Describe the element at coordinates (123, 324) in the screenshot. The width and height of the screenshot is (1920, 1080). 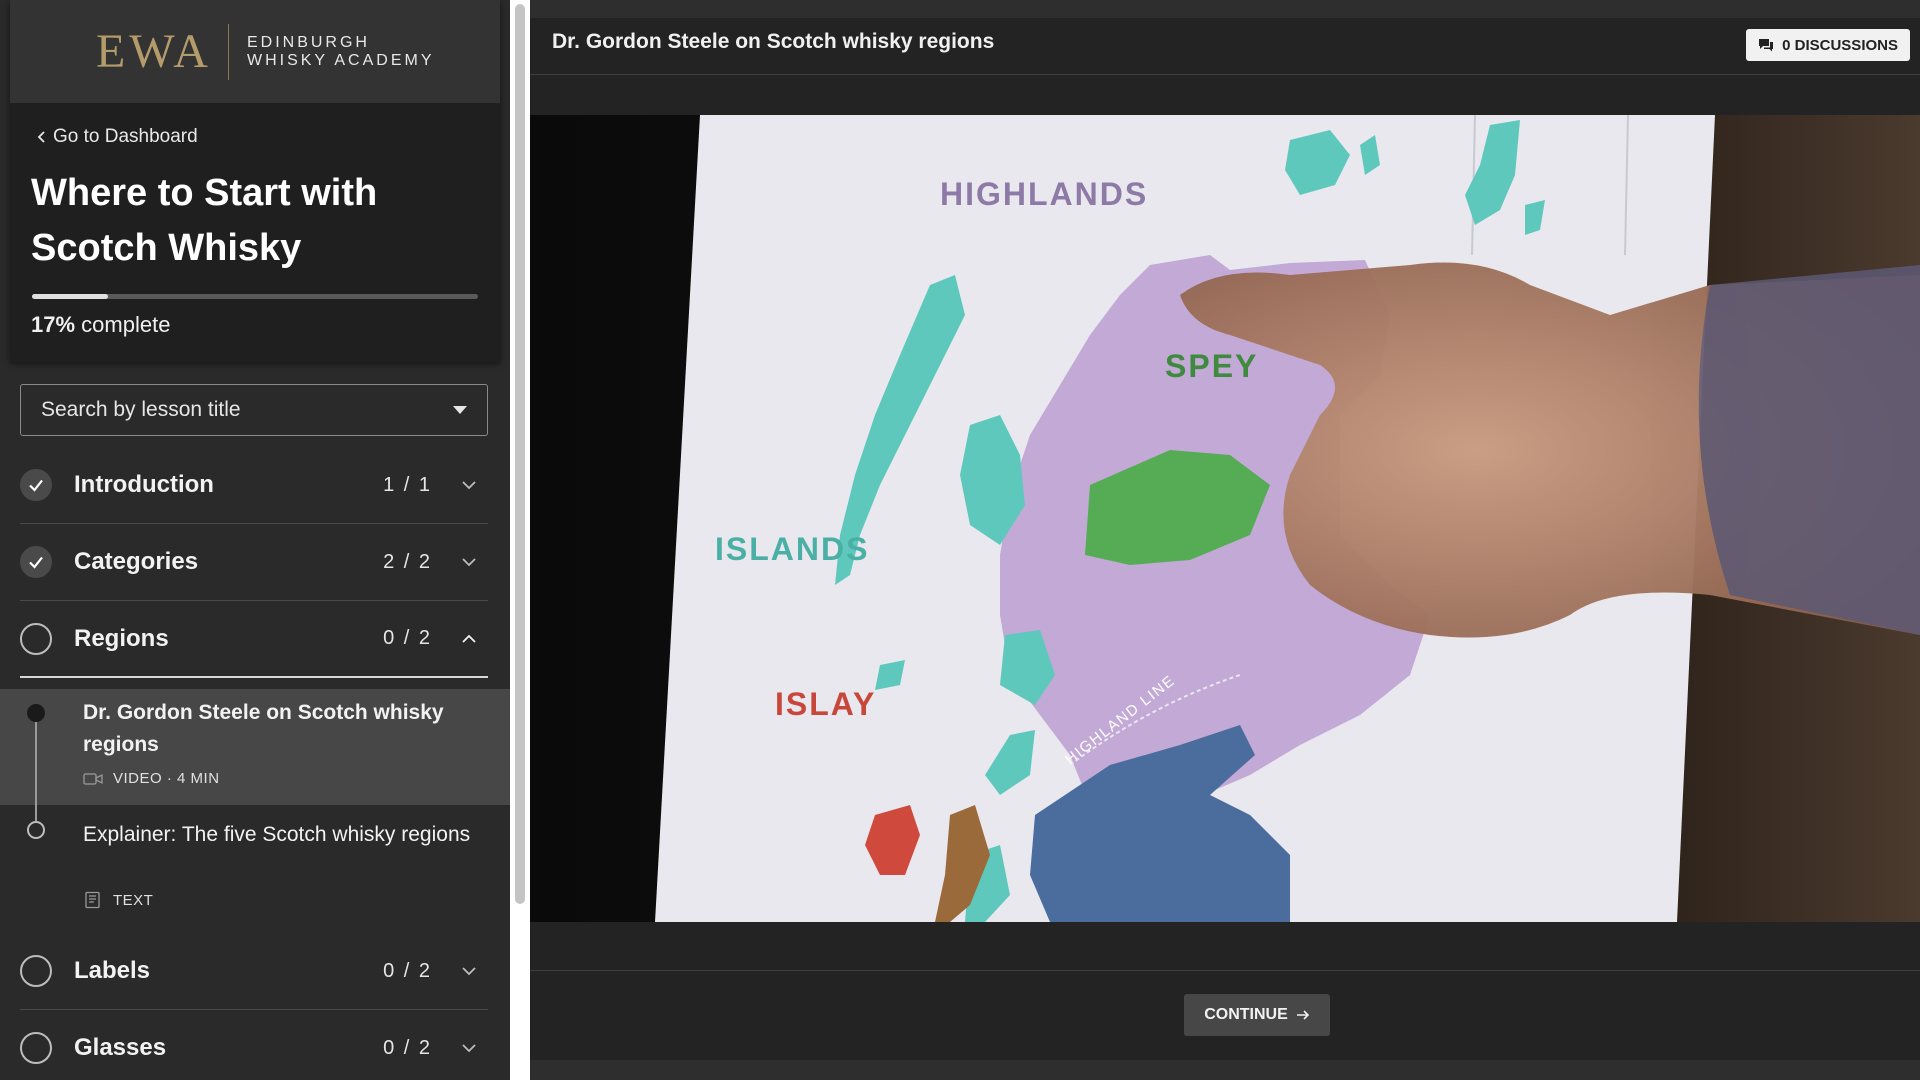
I see `progress-suffix: complete` at that location.